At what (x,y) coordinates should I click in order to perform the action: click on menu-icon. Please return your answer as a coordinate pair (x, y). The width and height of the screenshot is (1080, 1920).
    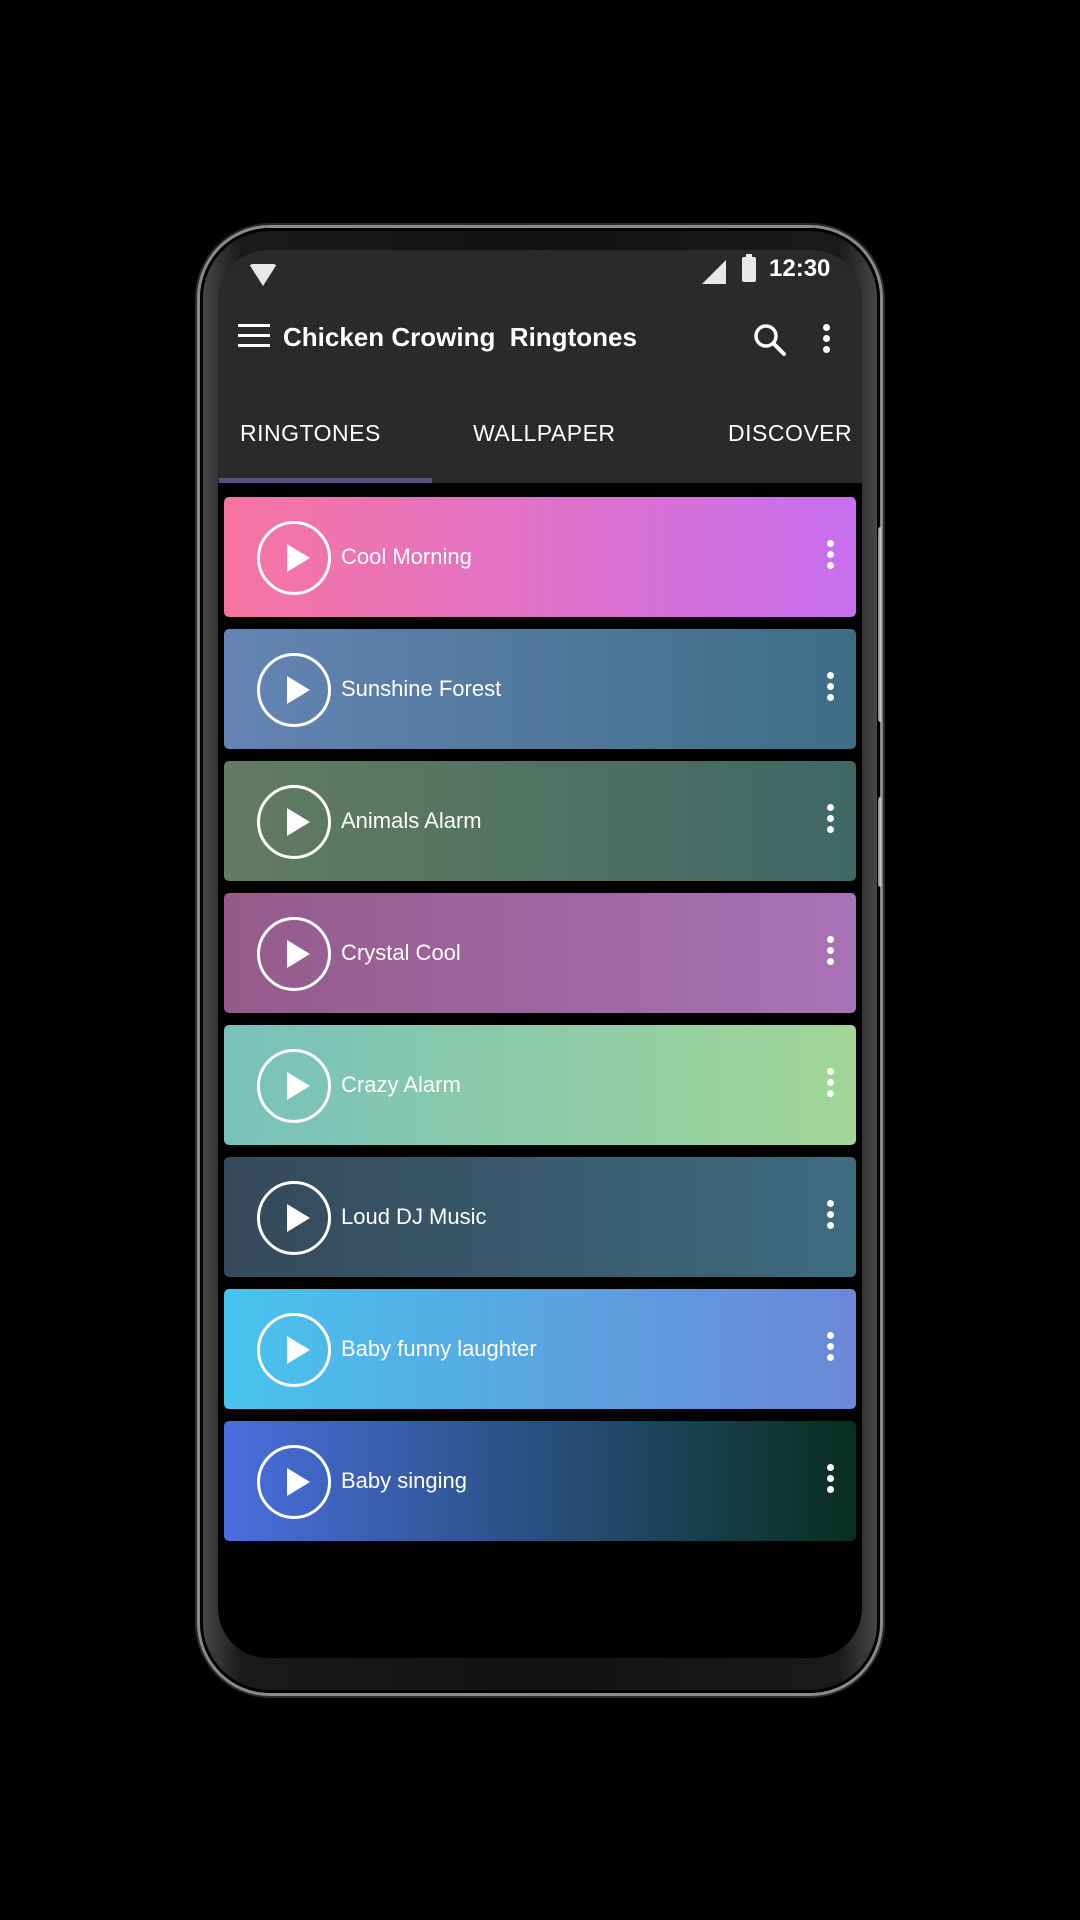
    Looking at the image, I should click on (254, 336).